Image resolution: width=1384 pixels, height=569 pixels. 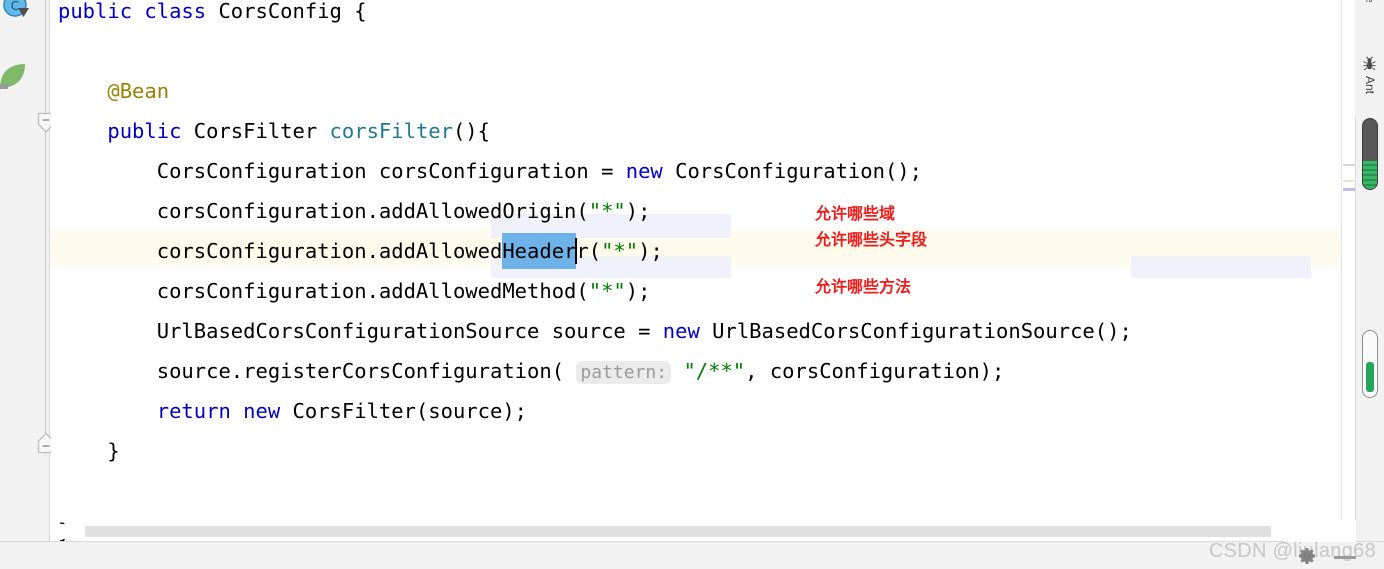 I want to click on code-token: return, so click(x=193, y=411).